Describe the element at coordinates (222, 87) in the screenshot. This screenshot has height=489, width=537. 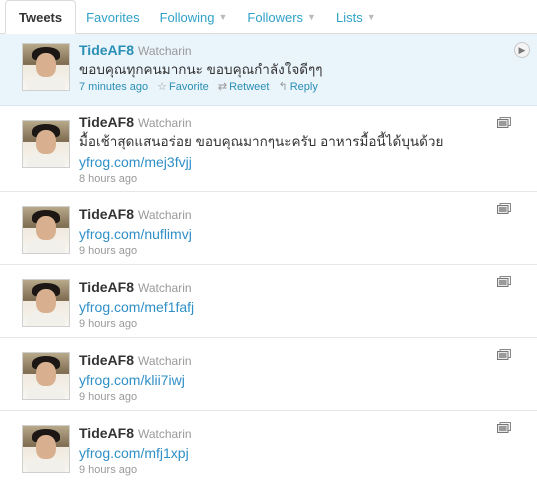
I see `retweet-icon: ⇄` at that location.